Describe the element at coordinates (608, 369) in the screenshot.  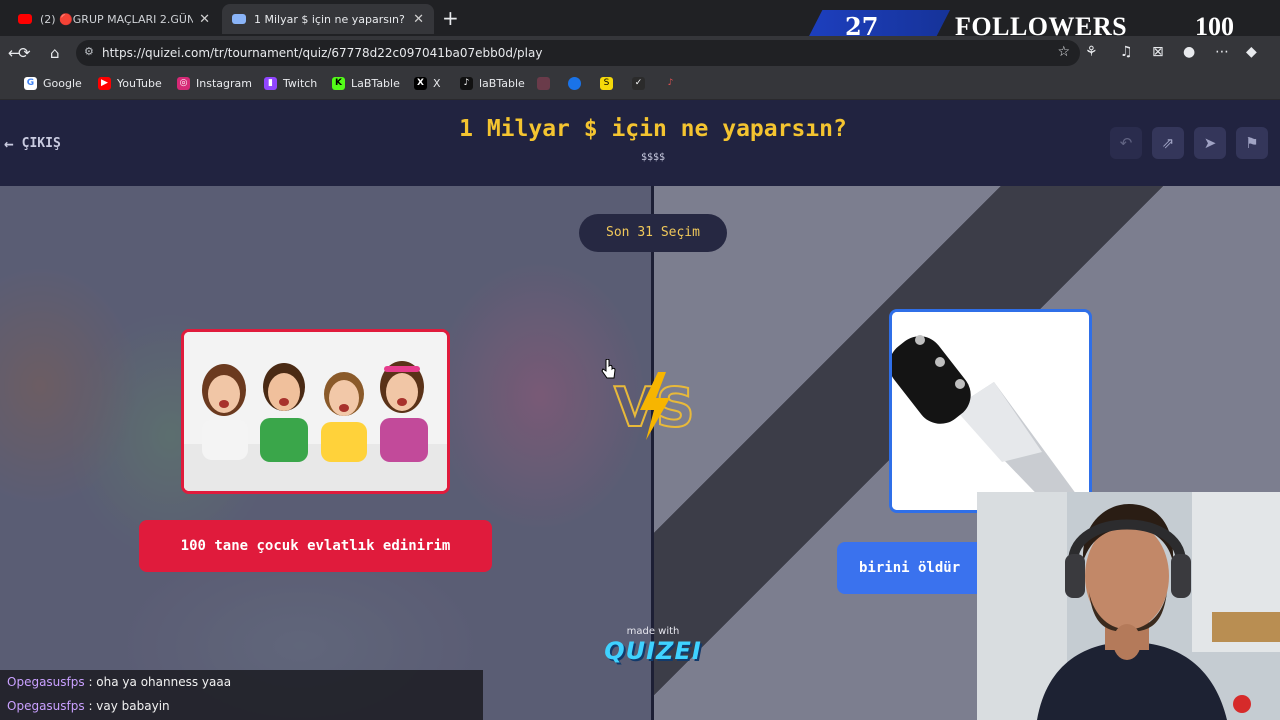
I see `mouse-cursor-icon` at that location.